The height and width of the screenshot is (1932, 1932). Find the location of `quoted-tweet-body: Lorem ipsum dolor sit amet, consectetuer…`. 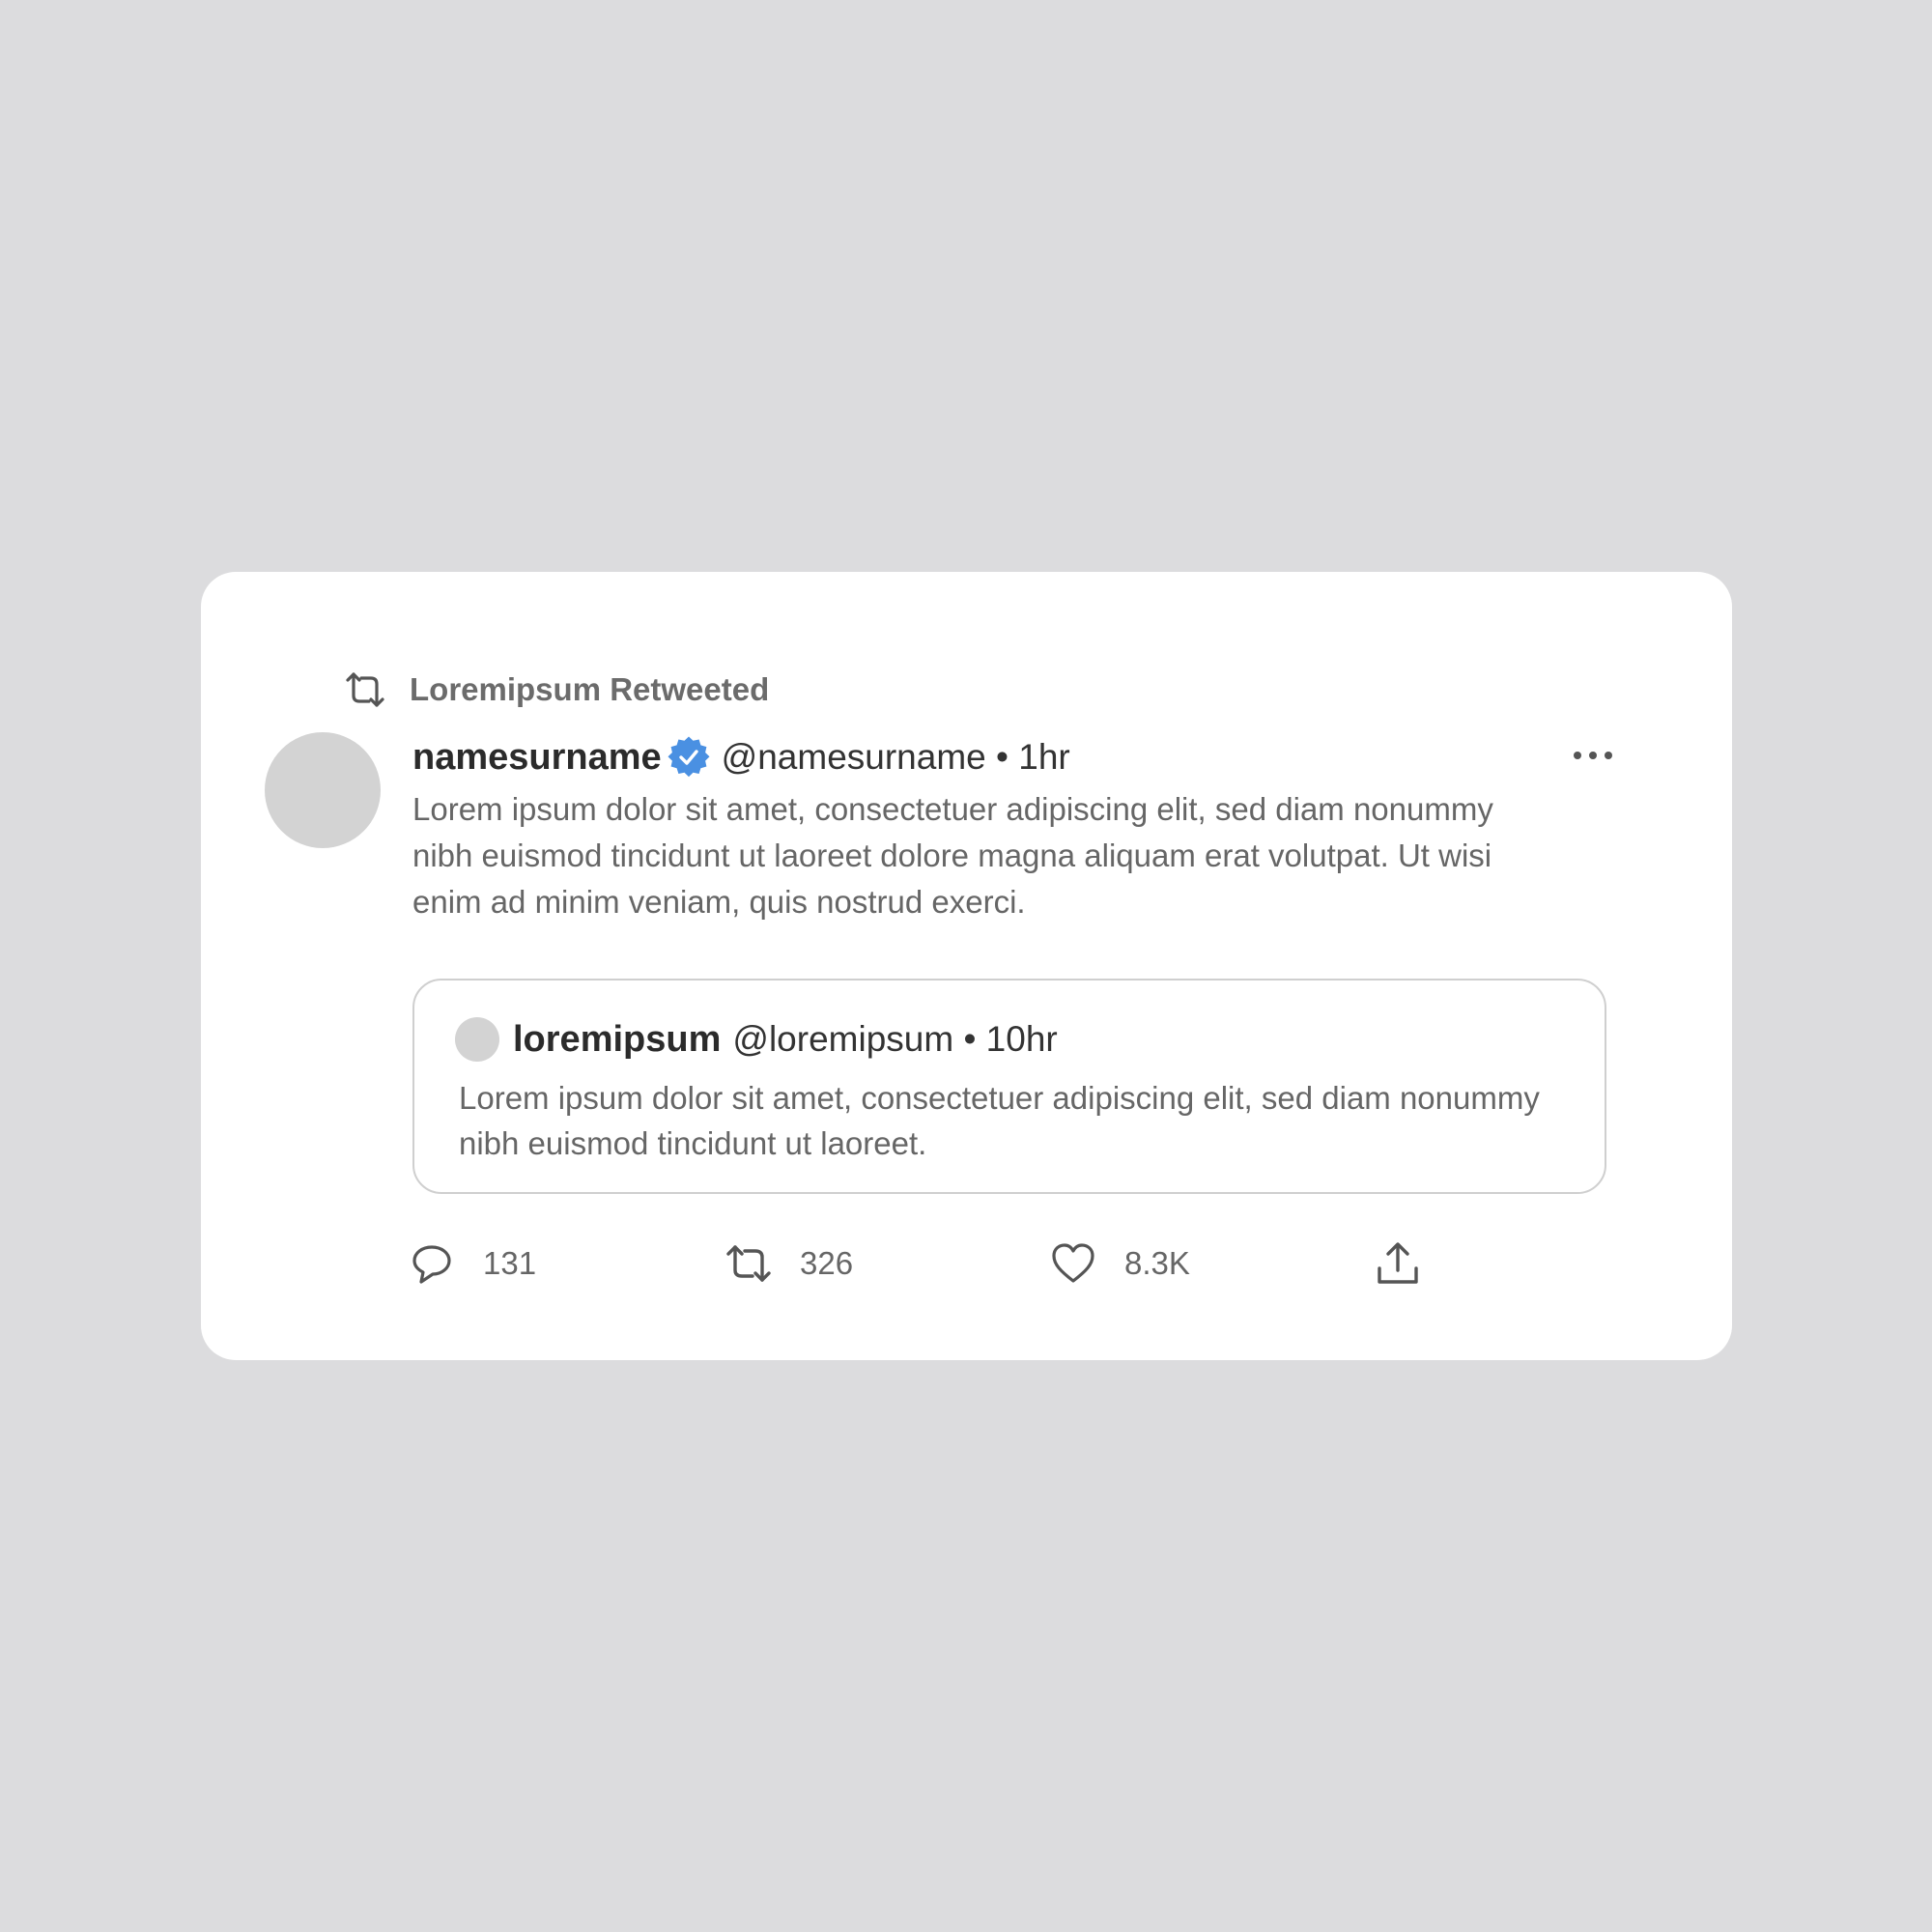

quoted-tweet-body: Lorem ipsum dolor sit amet, consectetuer… is located at coordinates (999, 1120).